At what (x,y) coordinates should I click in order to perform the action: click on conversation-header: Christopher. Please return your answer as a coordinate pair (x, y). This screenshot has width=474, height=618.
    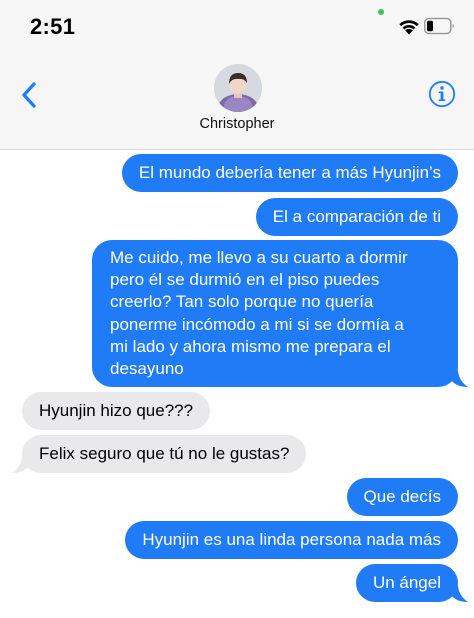
    Looking at the image, I should click on (237, 104).